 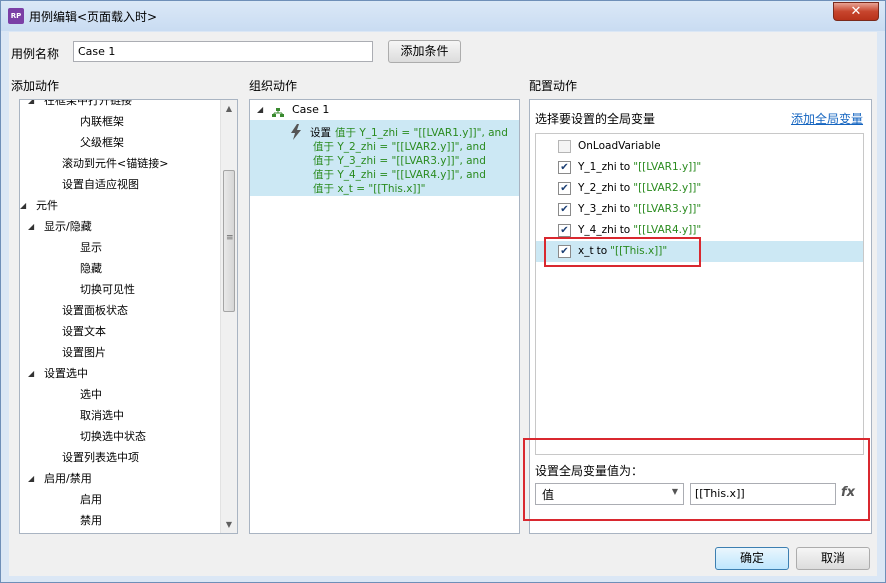 What do you see at coordinates (564, 146) in the screenshot?
I see `var-checkbox` at bounding box center [564, 146].